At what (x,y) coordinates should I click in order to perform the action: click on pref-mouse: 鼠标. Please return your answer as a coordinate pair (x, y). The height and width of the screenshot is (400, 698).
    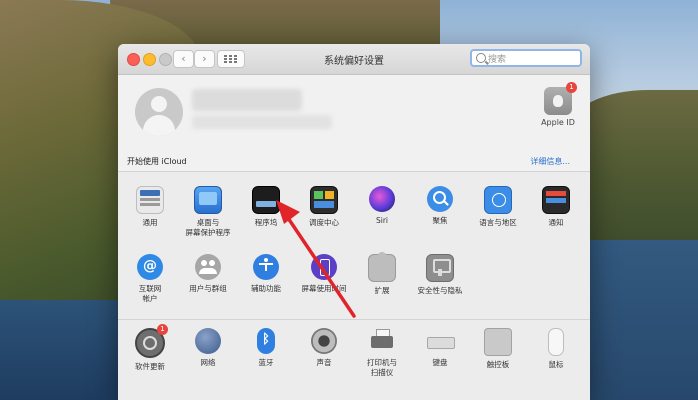
    Looking at the image, I should click on (556, 349).